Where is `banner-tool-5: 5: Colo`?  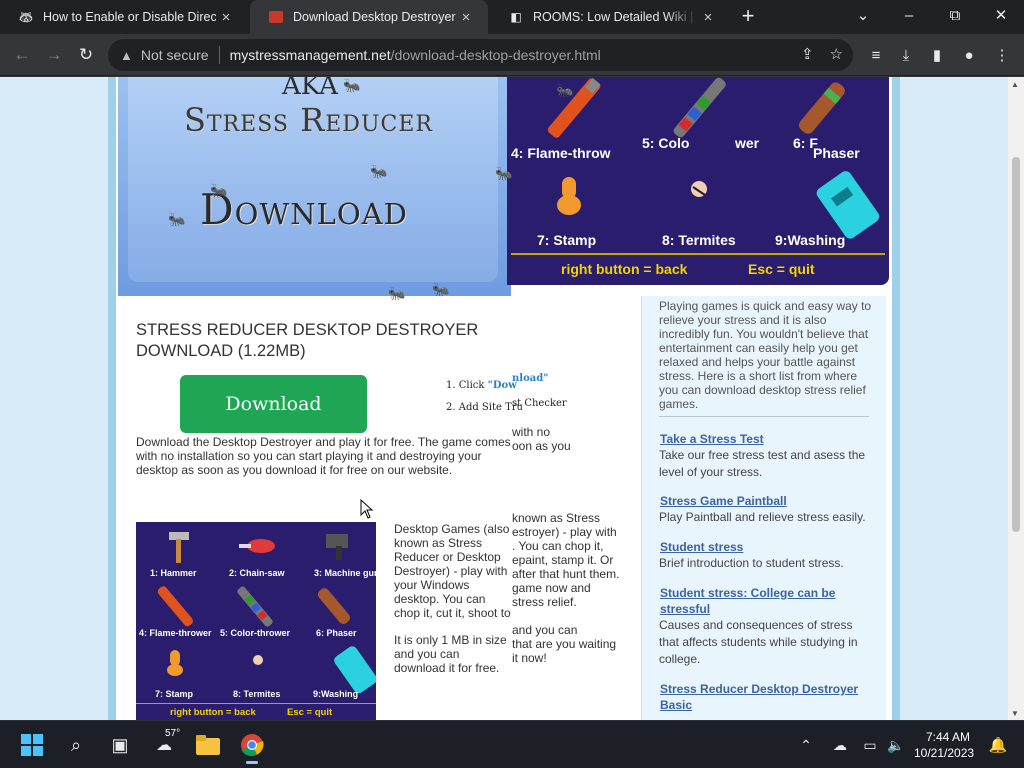
banner-tool-5: 5: Colo is located at coordinates (666, 143).